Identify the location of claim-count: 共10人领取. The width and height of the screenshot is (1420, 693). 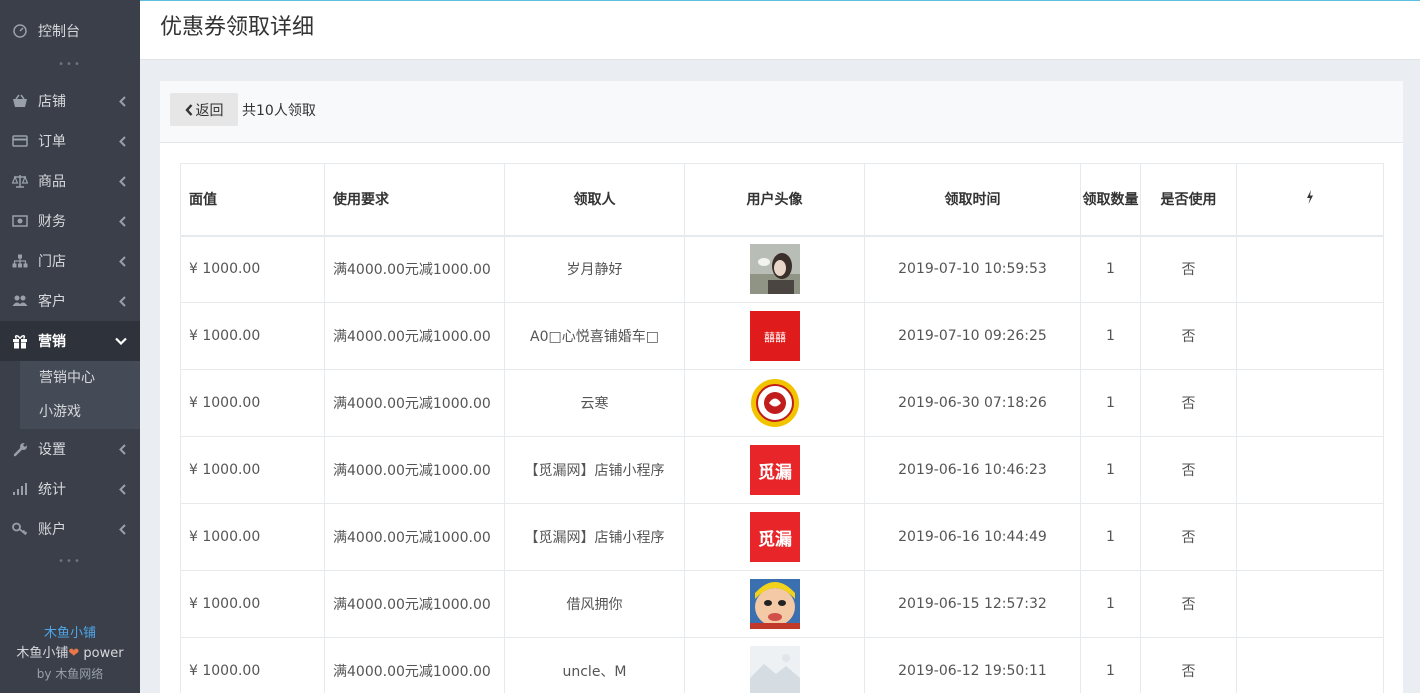
(279, 111).